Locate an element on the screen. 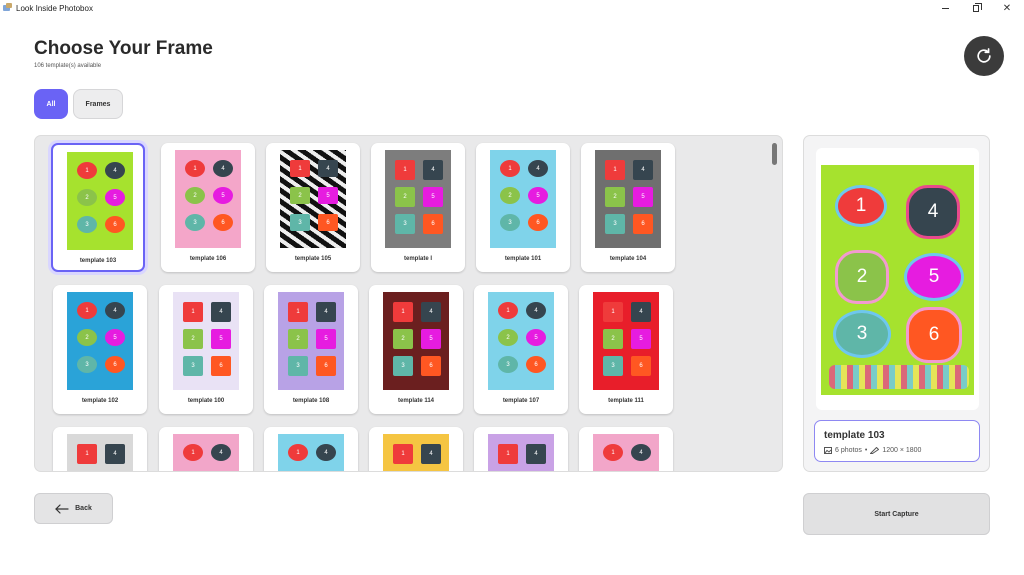  preview-decoration is located at coordinates (899, 377).